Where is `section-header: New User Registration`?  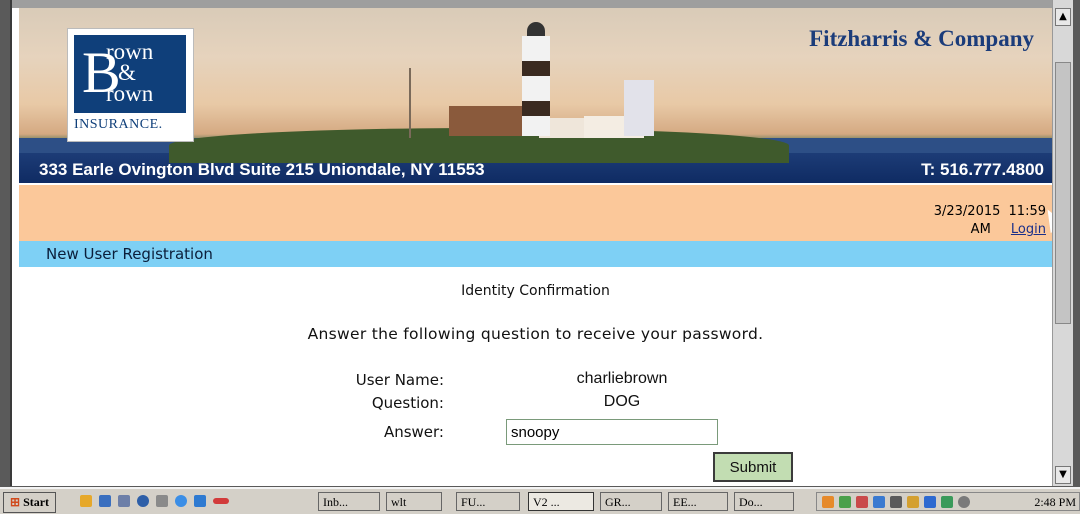
section-header: New User Registration is located at coordinates (535, 254).